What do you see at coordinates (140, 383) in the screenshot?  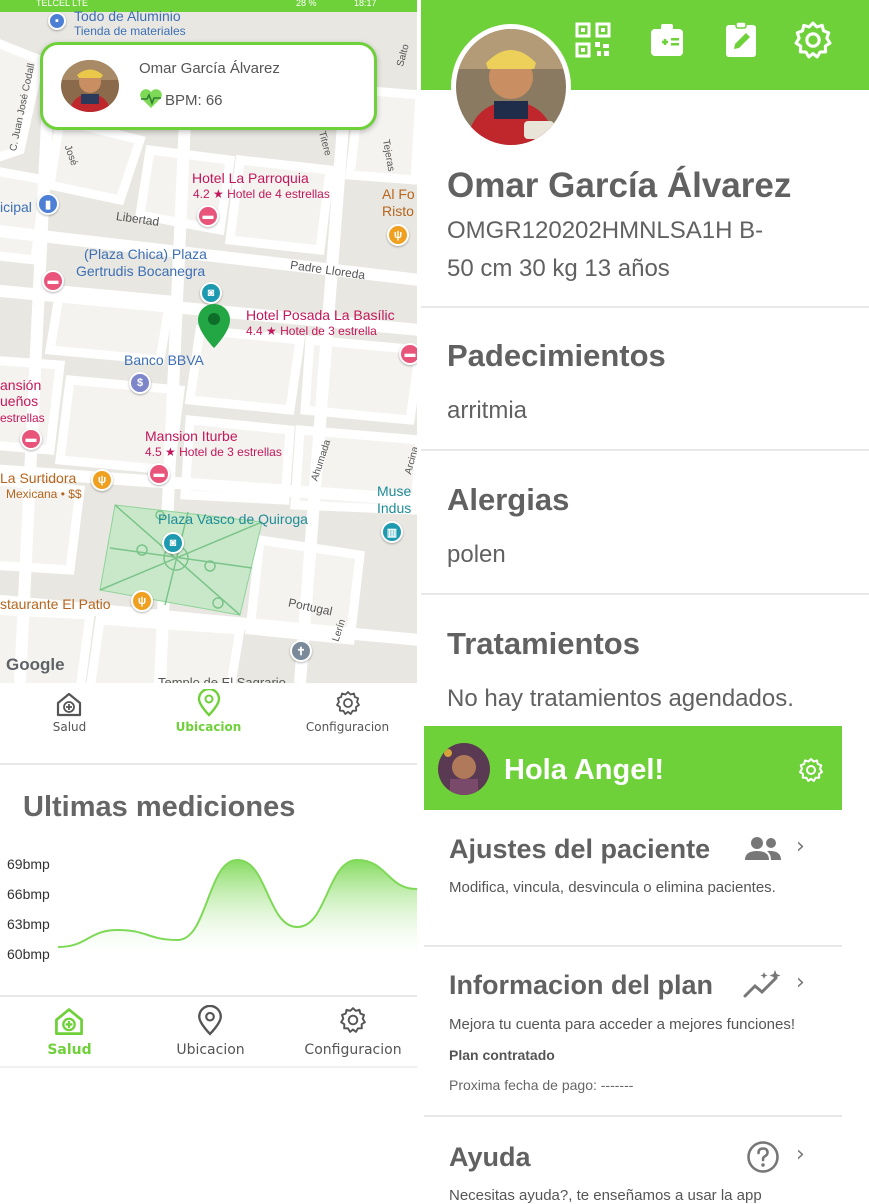 I see `bank-pin-icon: $` at bounding box center [140, 383].